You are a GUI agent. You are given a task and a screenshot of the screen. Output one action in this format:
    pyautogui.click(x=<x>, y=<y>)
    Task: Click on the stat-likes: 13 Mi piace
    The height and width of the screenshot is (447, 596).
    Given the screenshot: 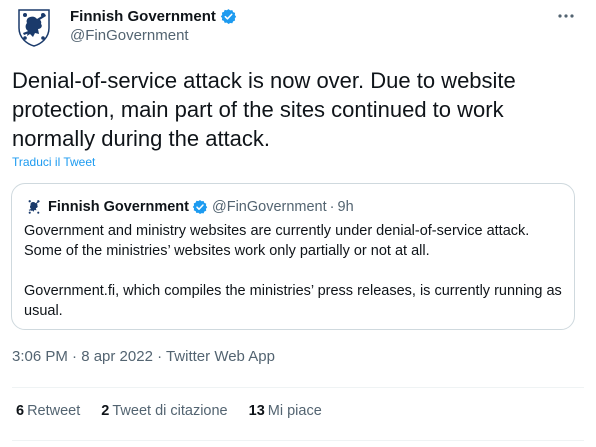 What is the action you would take?
    pyautogui.click(x=285, y=411)
    